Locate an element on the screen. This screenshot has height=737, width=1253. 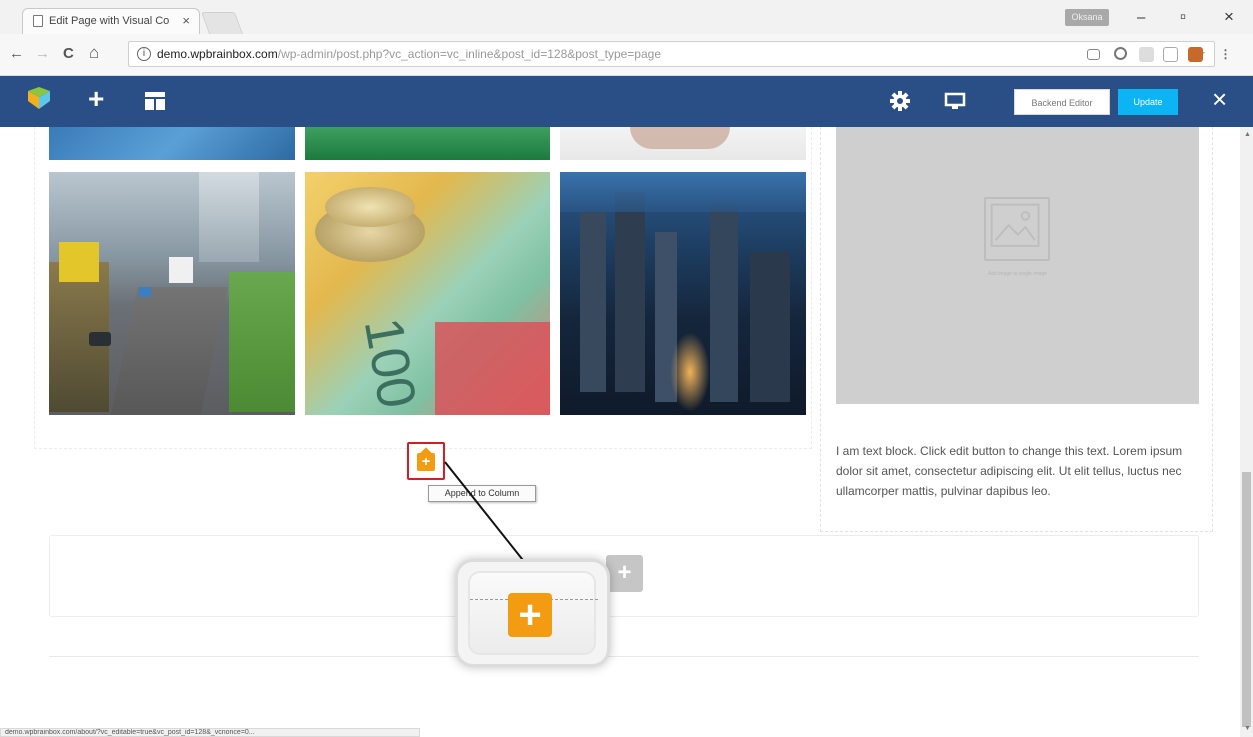
settings-gear-icon is located at coordinates (900, 101).